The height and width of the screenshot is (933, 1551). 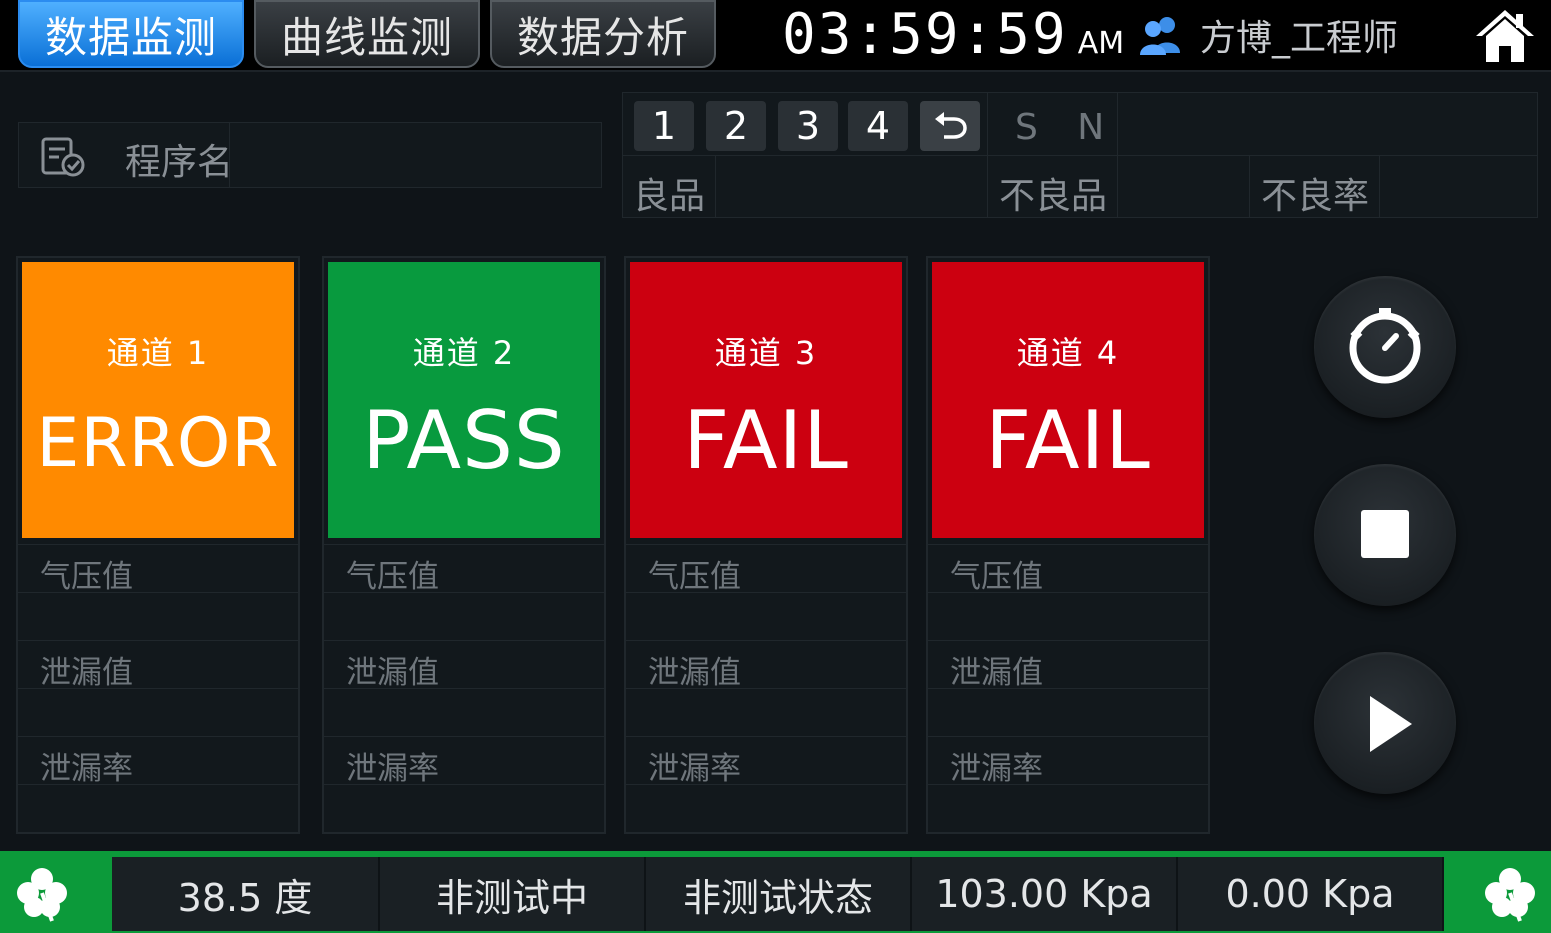 I want to click on channel-state: PASS, so click(x=464, y=440).